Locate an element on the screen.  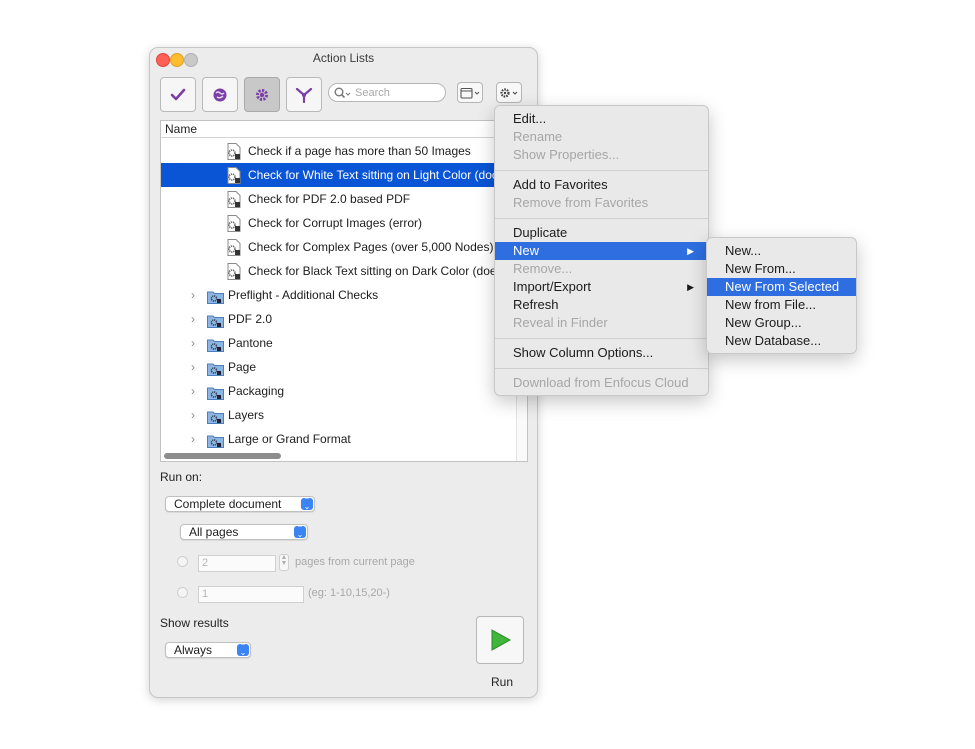
search-input: Search is located at coordinates (387, 92).